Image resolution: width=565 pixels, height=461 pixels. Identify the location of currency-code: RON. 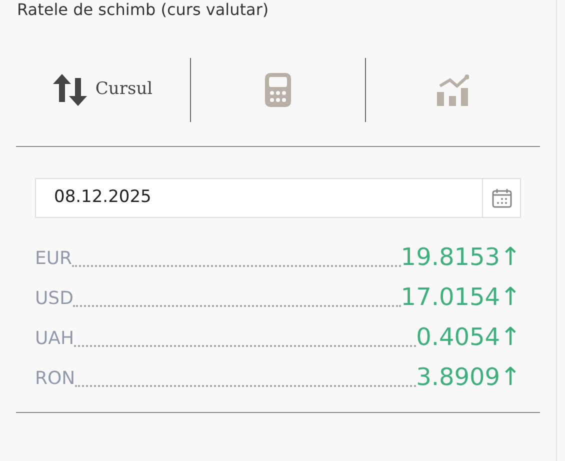
(55, 379).